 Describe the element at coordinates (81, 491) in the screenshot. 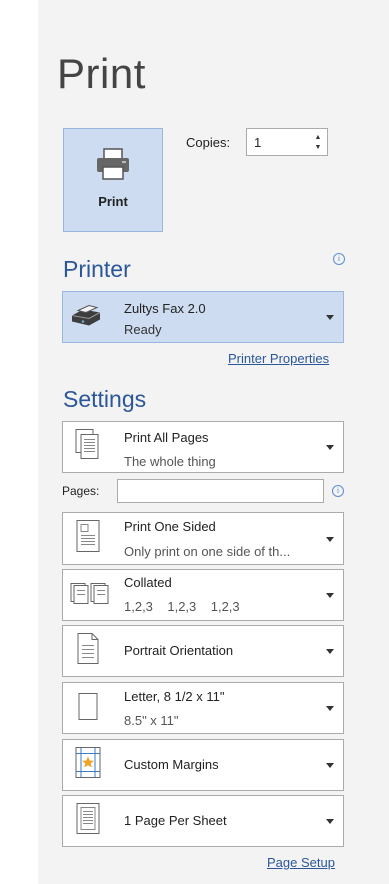

I see `pages-label: Pages:` at that location.